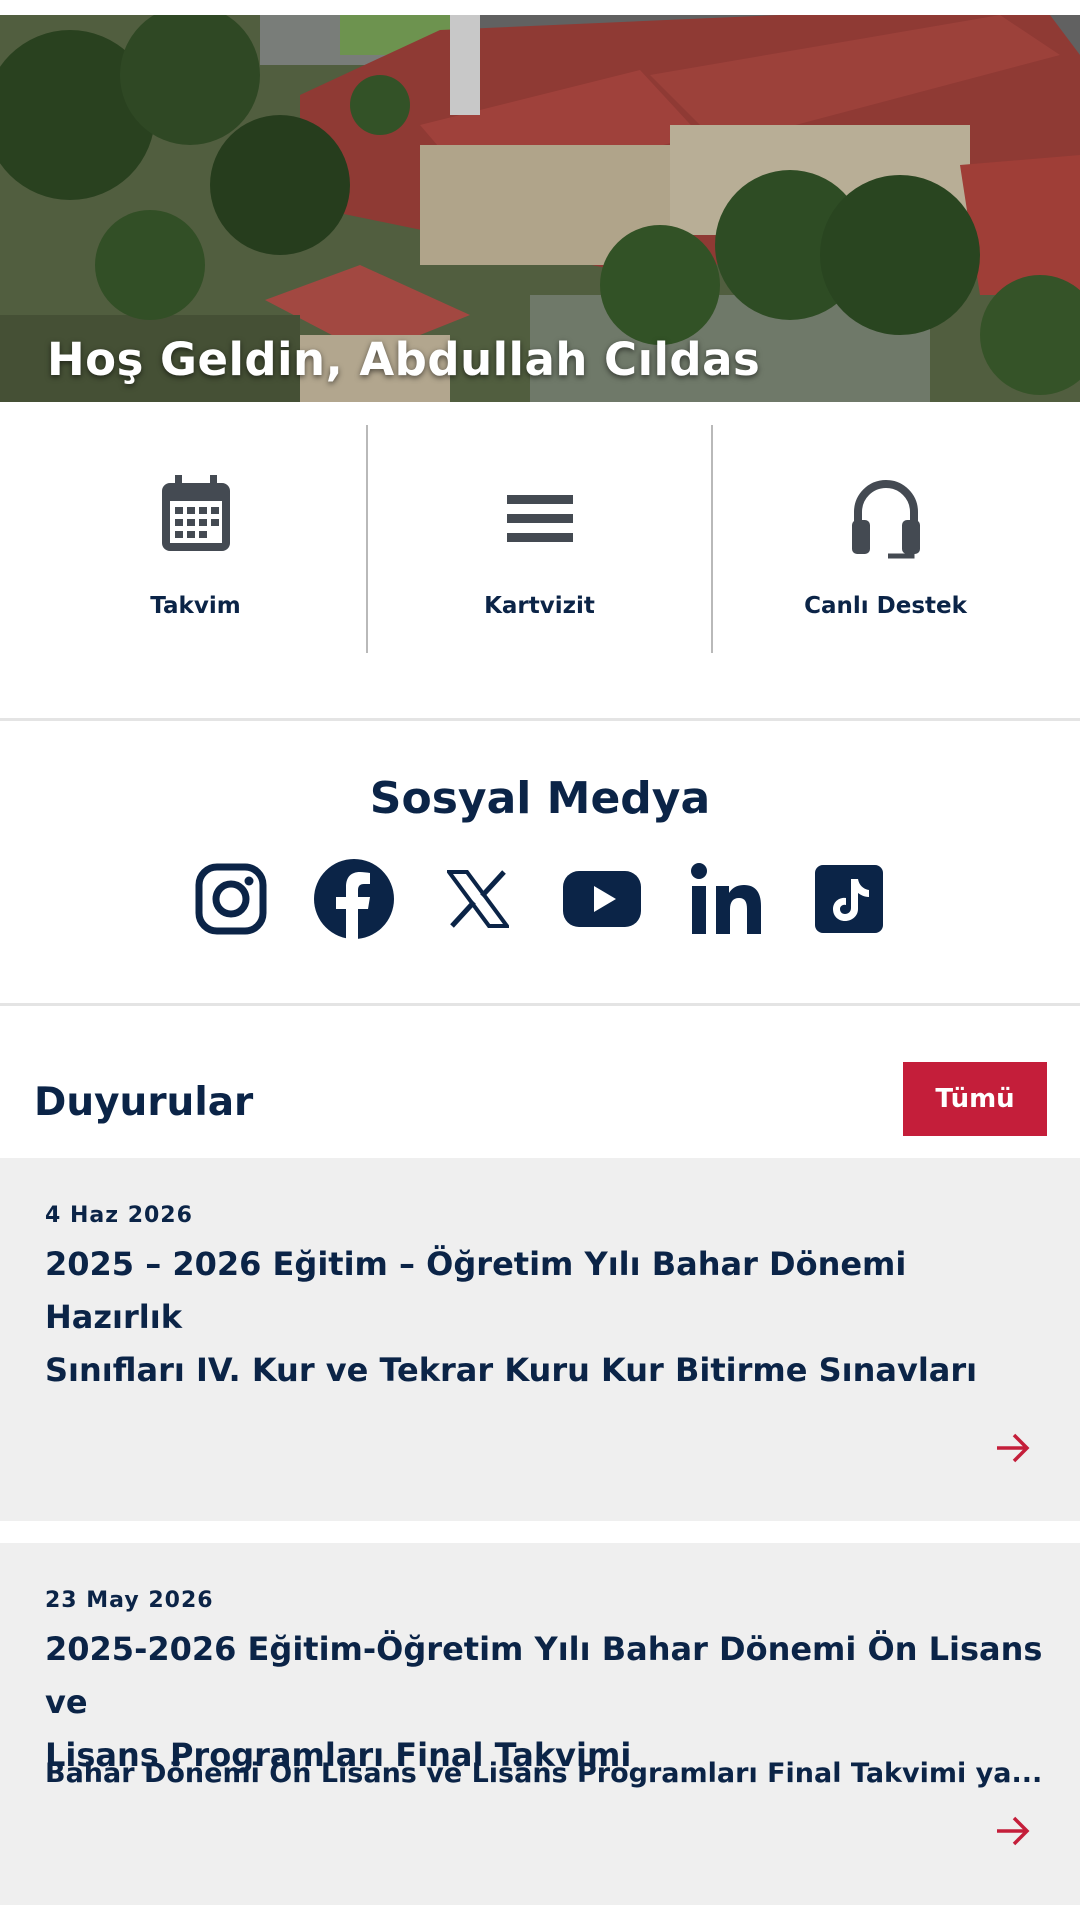  What do you see at coordinates (539, 521) in the screenshot?
I see `card-lines-icon` at bounding box center [539, 521].